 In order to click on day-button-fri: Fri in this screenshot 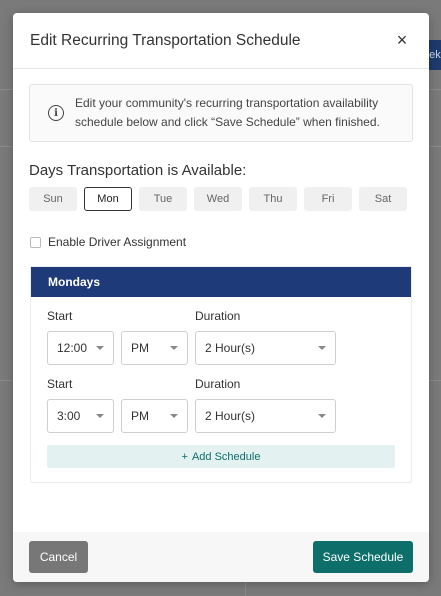, I will do `click(328, 199)`.